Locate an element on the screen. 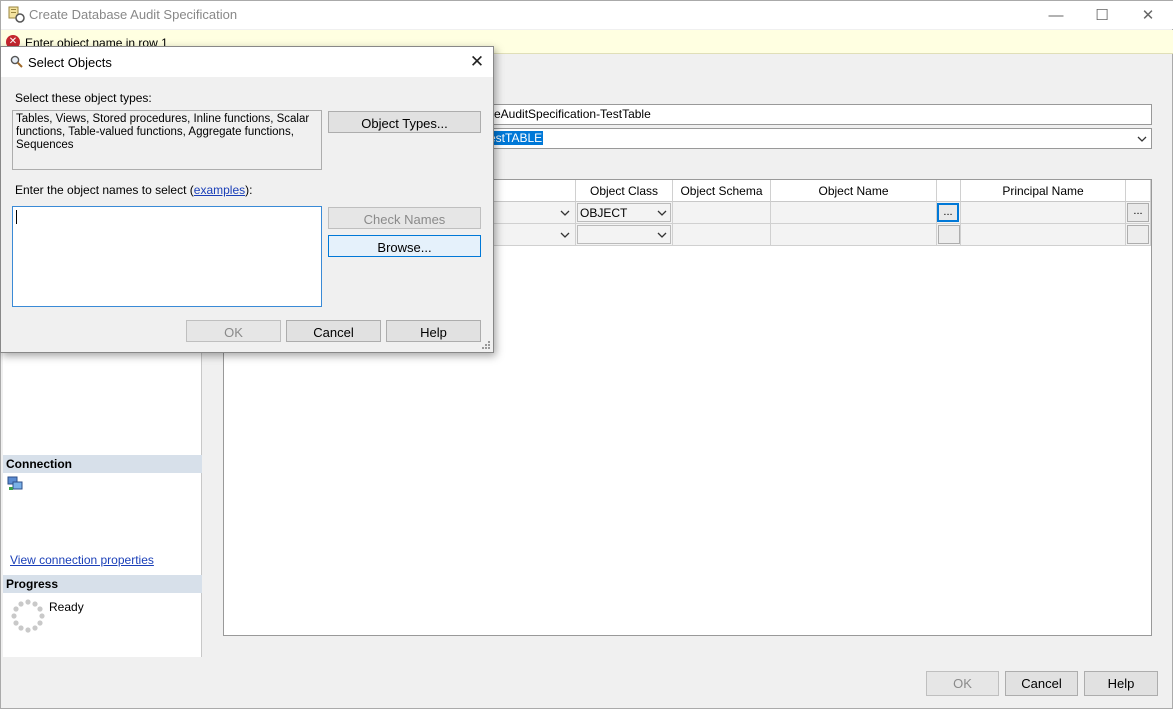 The image size is (1173, 709). object-names-label-prefix: Enter the object names to select ( is located at coordinates (104, 190).